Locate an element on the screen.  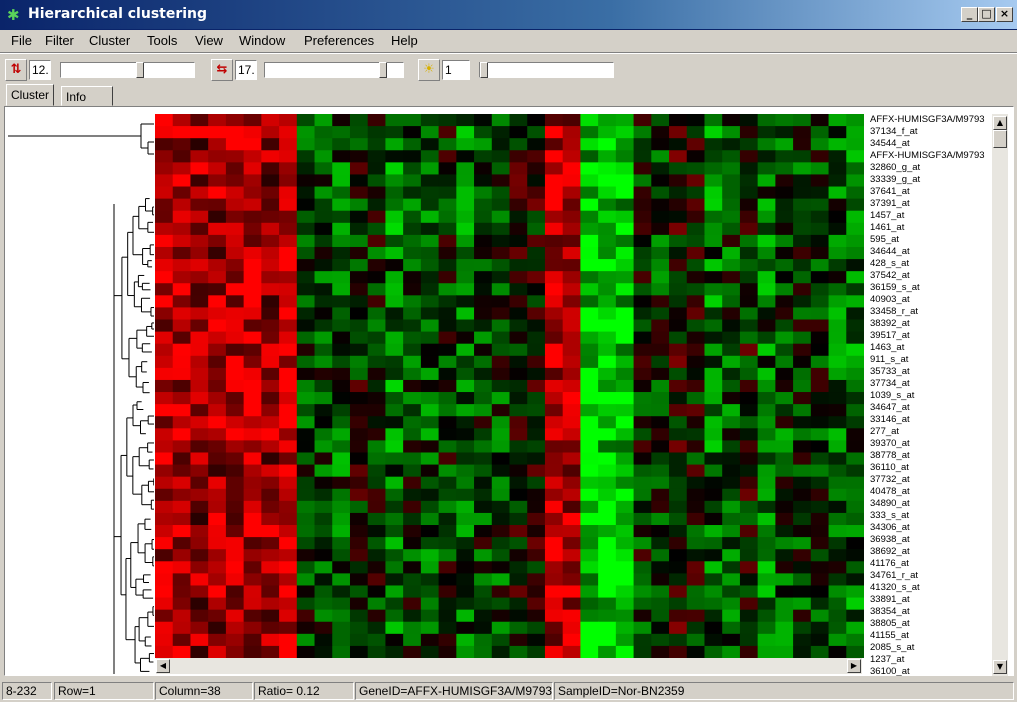
gene-label: 34890_at is located at coordinates (890, 503).